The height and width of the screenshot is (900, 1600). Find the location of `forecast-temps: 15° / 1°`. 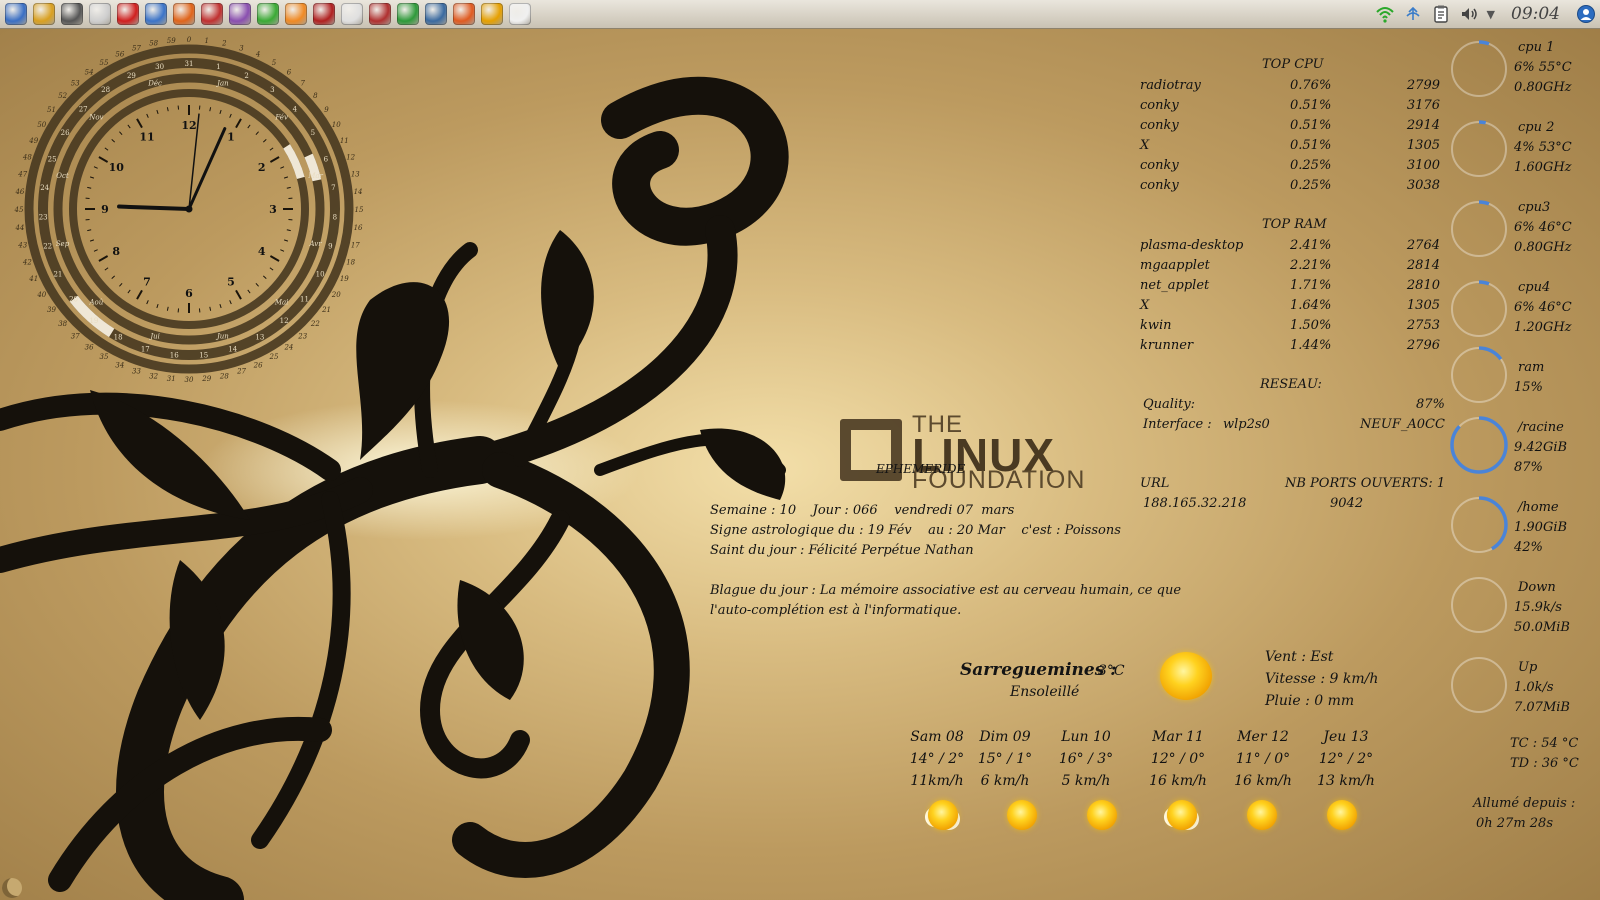

forecast-temps: 15° / 1° is located at coordinates (1005, 759).